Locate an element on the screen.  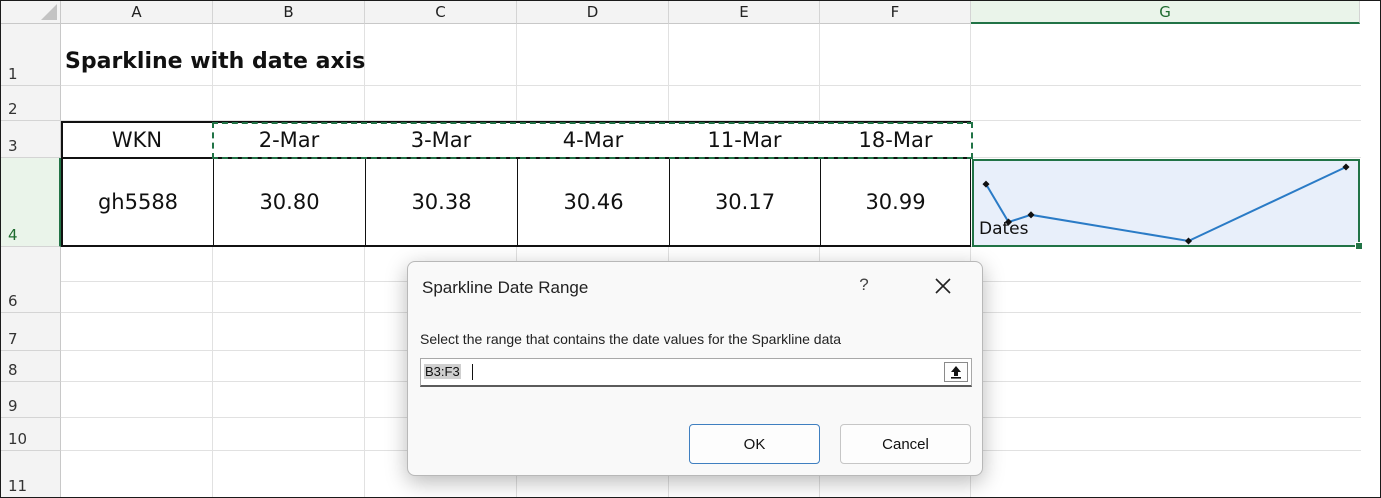
sheet-title: Sparkline with date axis is located at coordinates (215, 61).